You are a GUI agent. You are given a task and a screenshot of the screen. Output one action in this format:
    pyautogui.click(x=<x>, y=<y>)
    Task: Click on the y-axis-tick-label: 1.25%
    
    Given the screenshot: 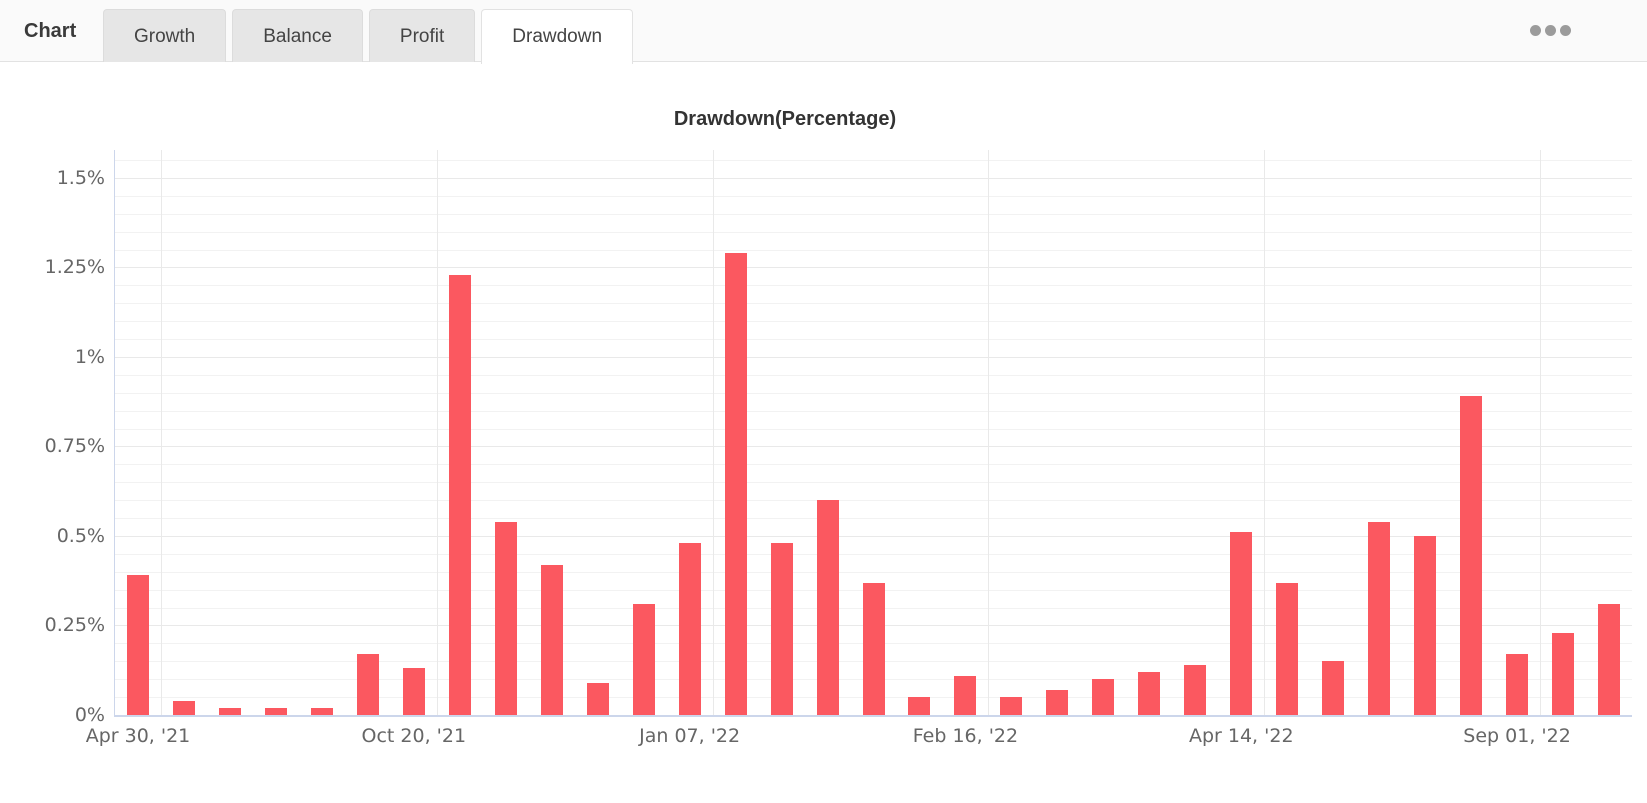 What is the action you would take?
    pyautogui.click(x=74, y=267)
    